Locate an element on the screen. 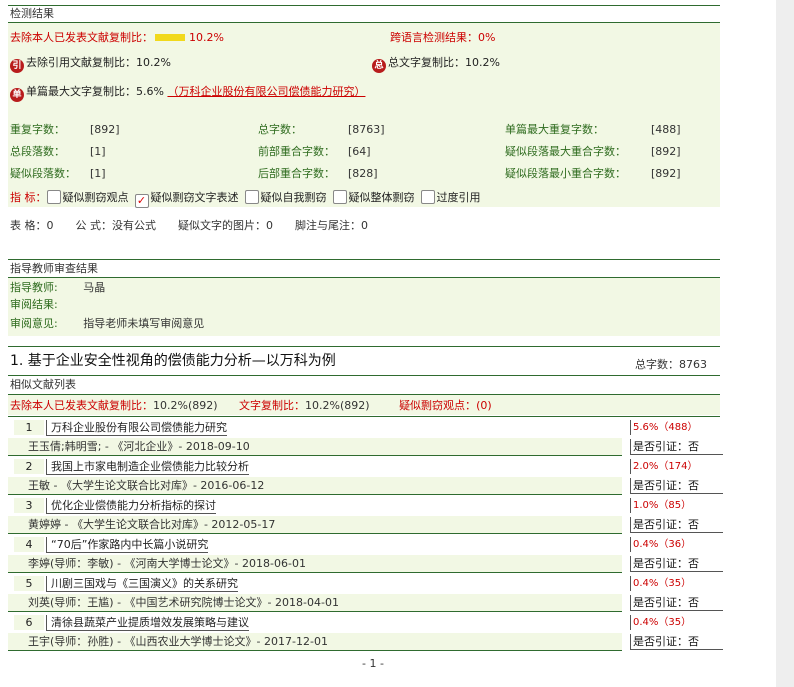  doc-meta: 黄婷婷 - 《大学生论文联合比对库》- 2012-05-17 is located at coordinates (152, 524).